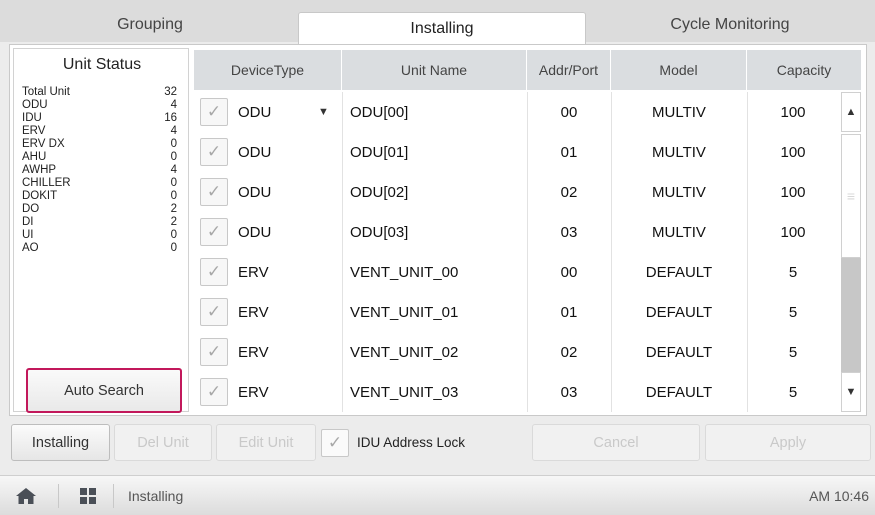  What do you see at coordinates (31, 209) in the screenshot?
I see `status-label: DO` at bounding box center [31, 209].